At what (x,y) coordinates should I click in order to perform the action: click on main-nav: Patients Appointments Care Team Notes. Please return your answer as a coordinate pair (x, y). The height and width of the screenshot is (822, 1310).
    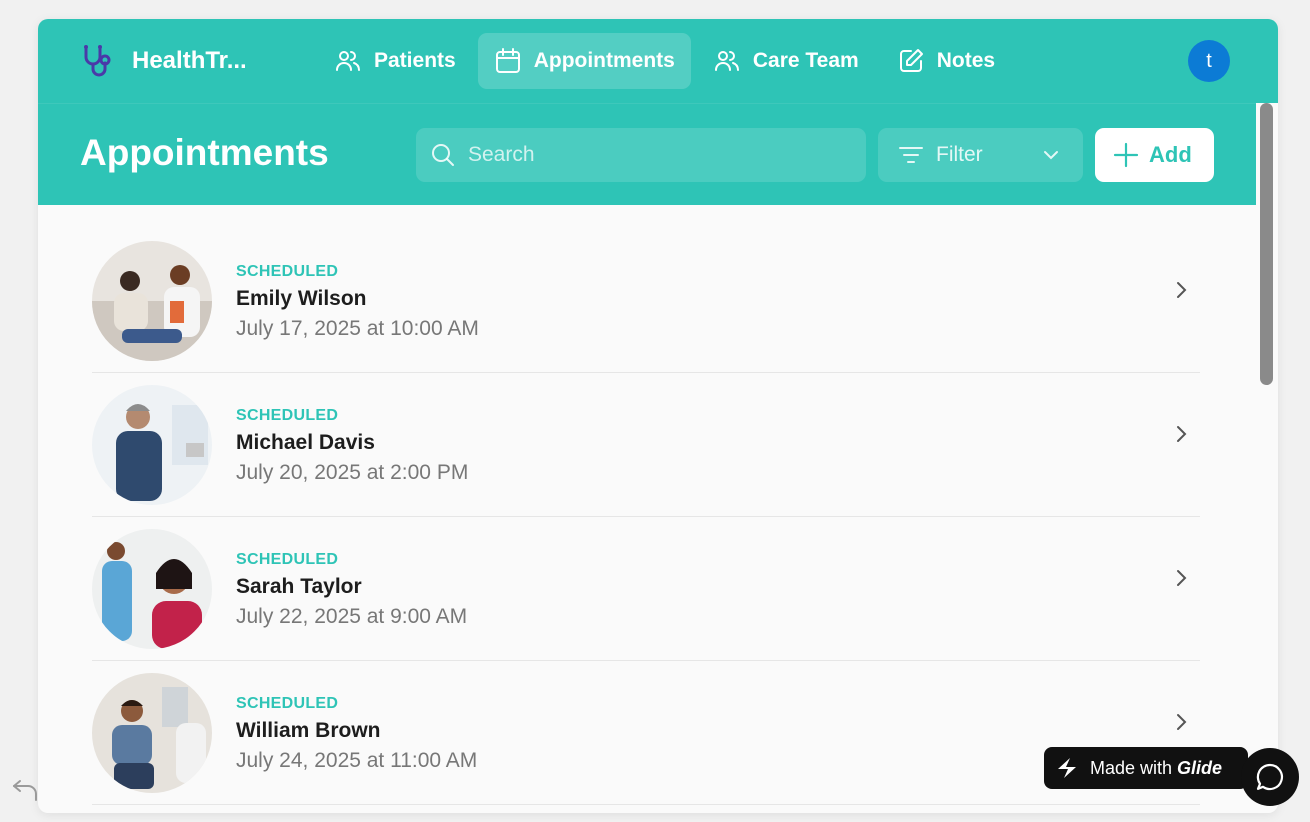
    Looking at the image, I should click on (664, 61).